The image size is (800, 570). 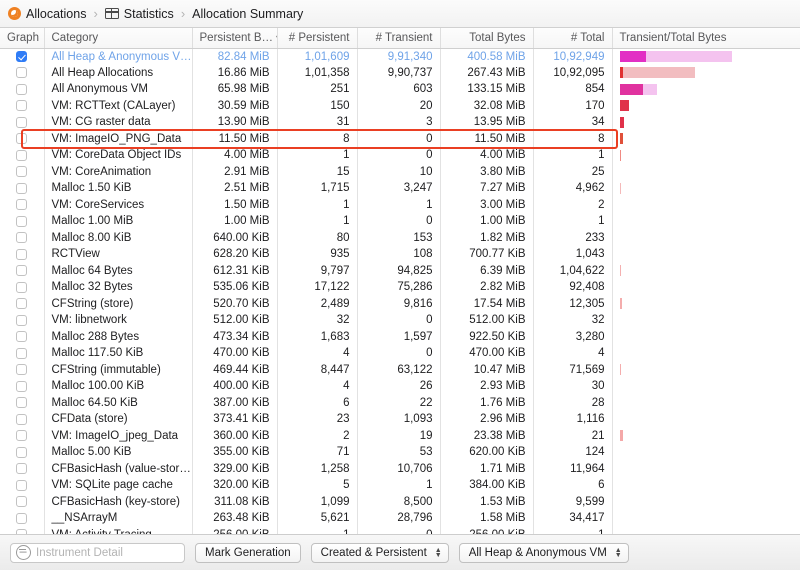 What do you see at coordinates (400, 353) in the screenshot?
I see `table-row: Malloc 117.50 KiB 470.00 KiB 4 0 470.00 KiB 4` at bounding box center [400, 353].